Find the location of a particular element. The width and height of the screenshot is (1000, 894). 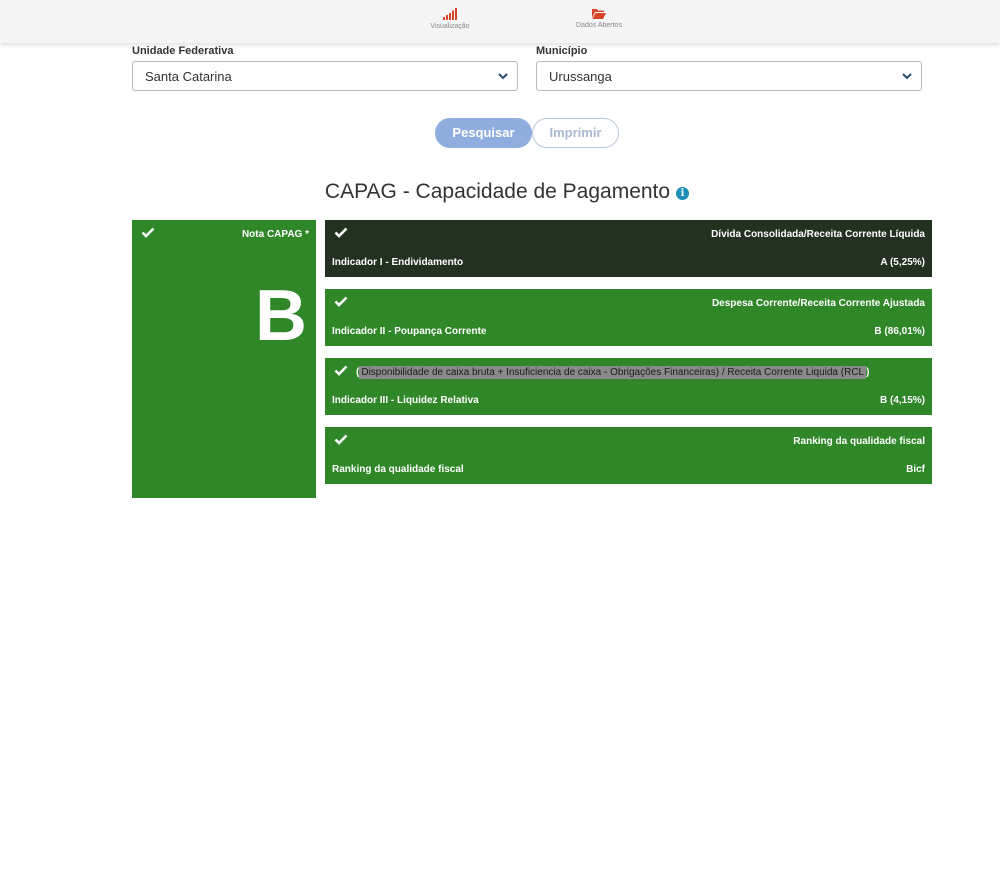

indicator-name: Ranking da qualidade fiscal is located at coordinates (398, 469).